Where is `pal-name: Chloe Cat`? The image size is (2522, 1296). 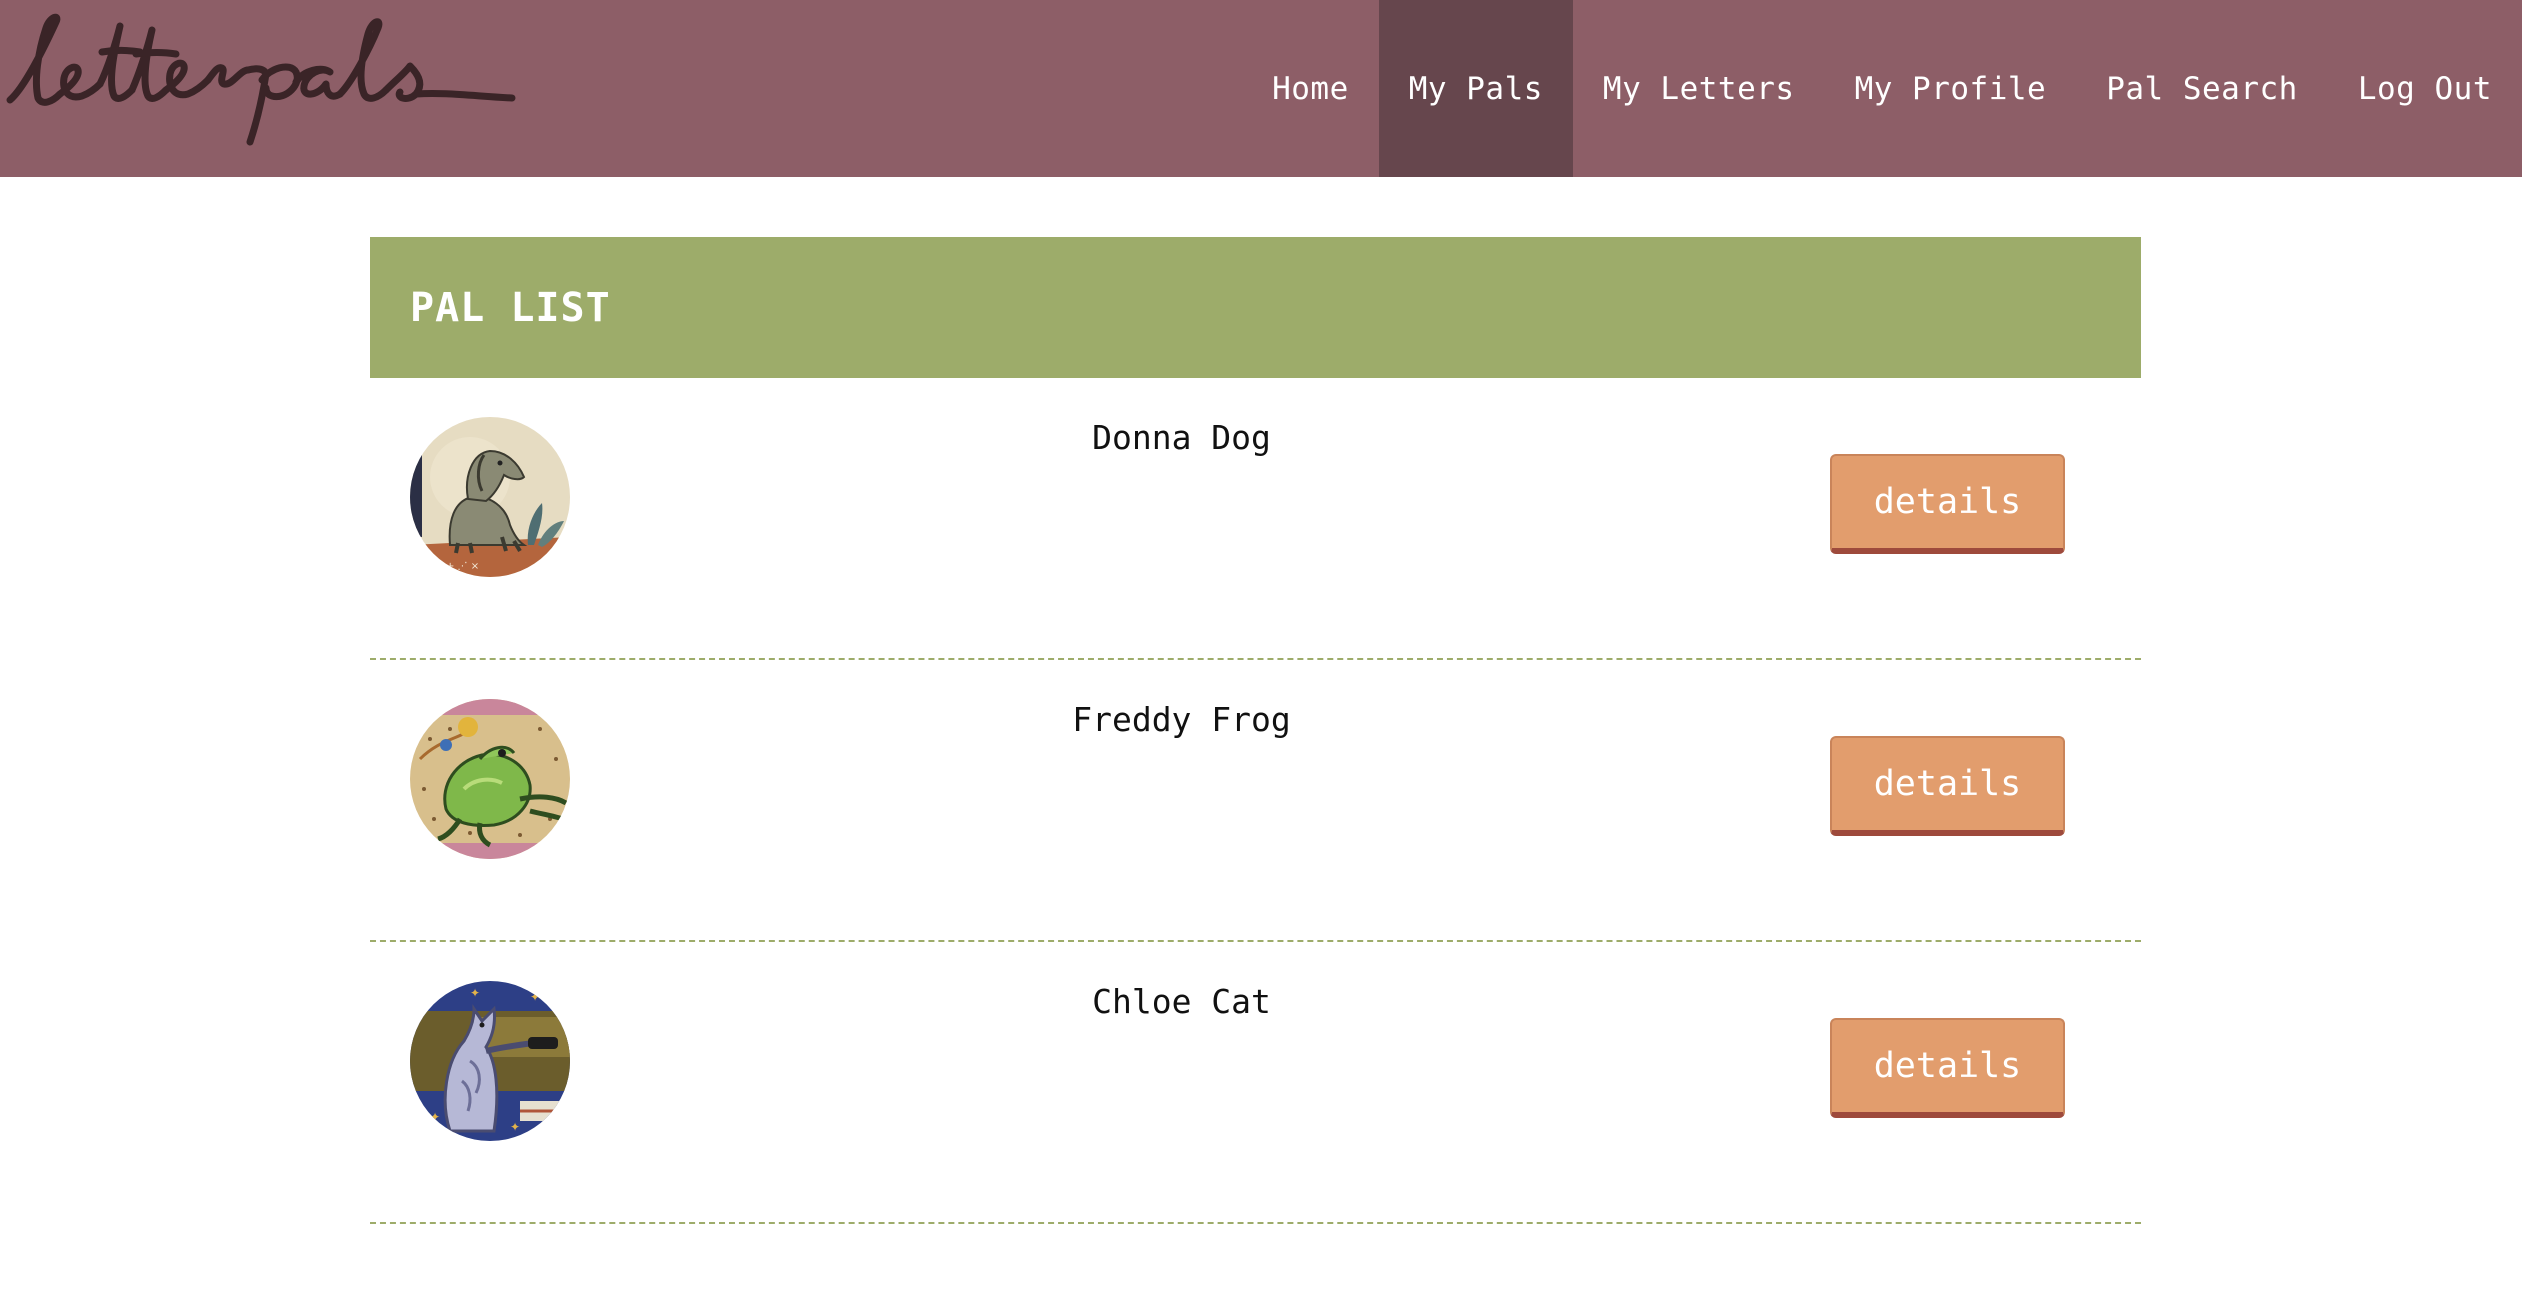 pal-name: Chloe Cat is located at coordinates (1181, 1001).